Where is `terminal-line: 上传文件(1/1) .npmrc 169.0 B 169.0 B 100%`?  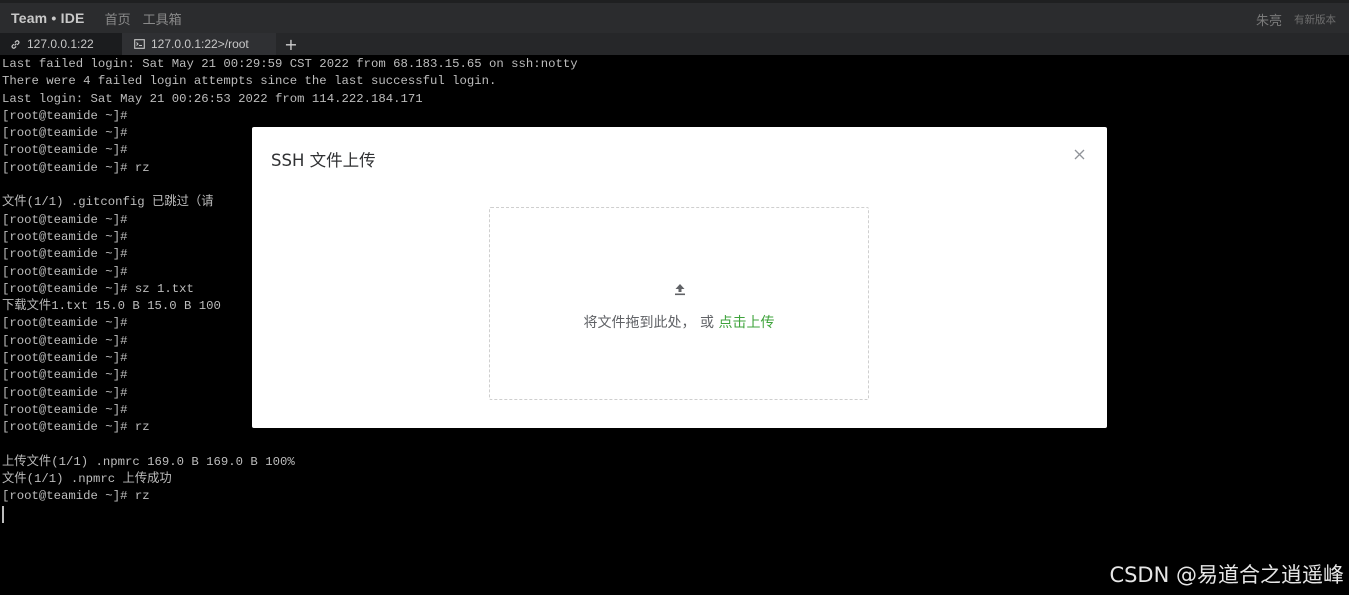
terminal-line: 上传文件(1/1) .npmrc 169.0 B 169.0 B 100% is located at coordinates (148, 461).